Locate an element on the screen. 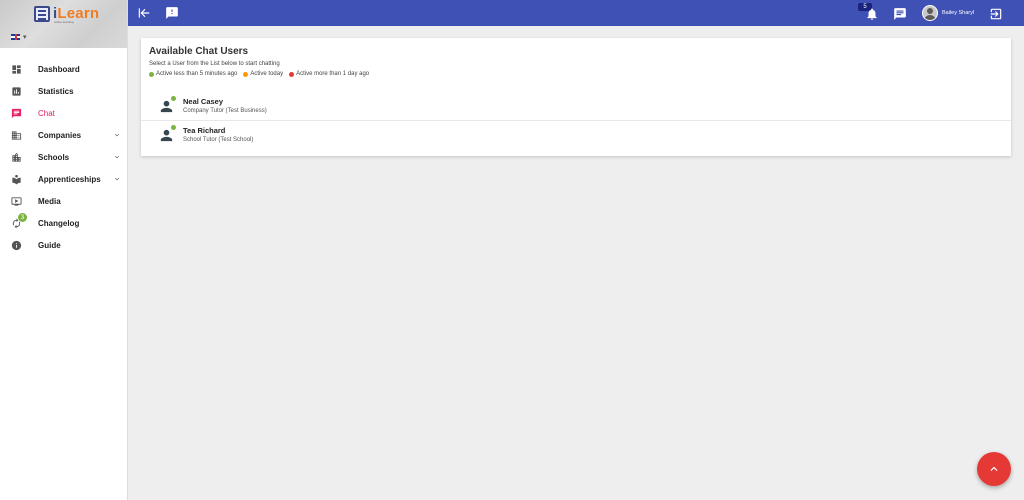  legend-item-recent: Active less than 5 minutes ago is located at coordinates (193, 74).